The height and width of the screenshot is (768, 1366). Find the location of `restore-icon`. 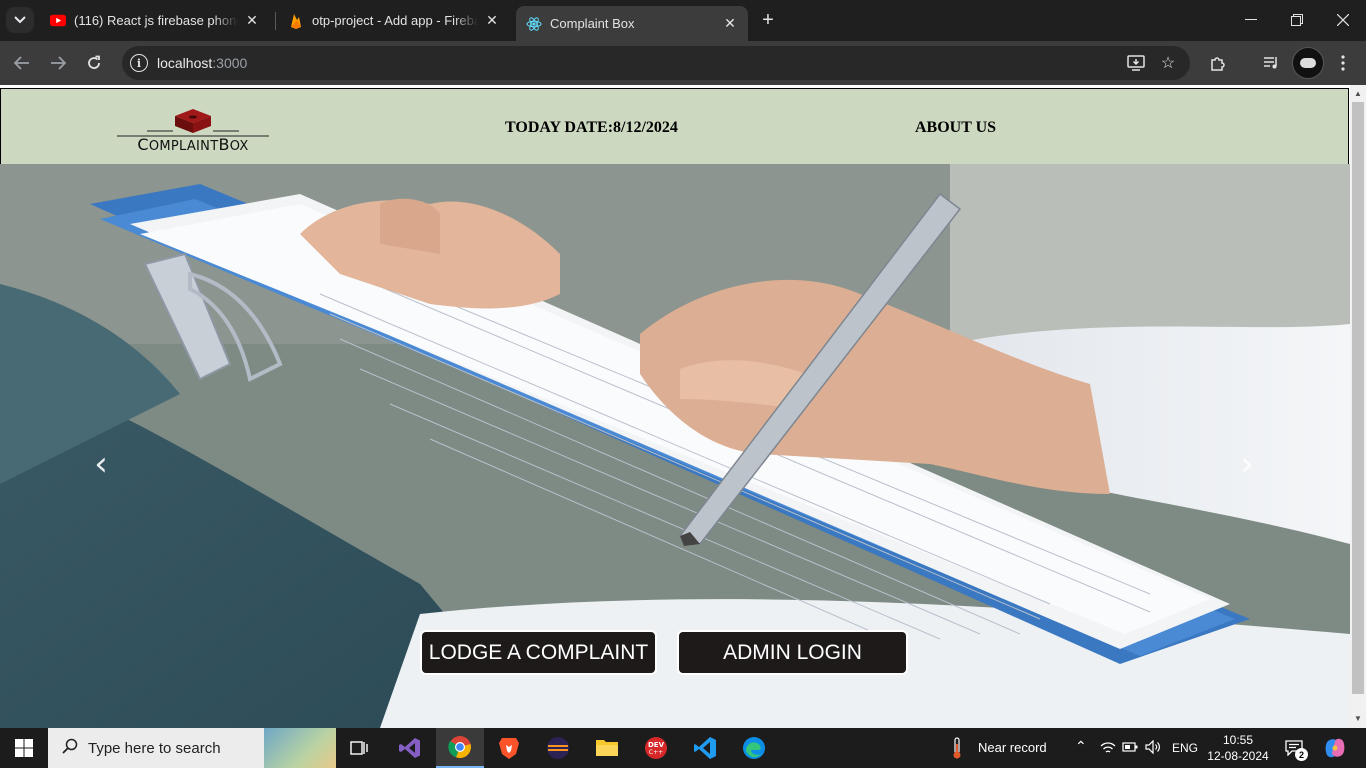

restore-icon is located at coordinates (1297, 20).